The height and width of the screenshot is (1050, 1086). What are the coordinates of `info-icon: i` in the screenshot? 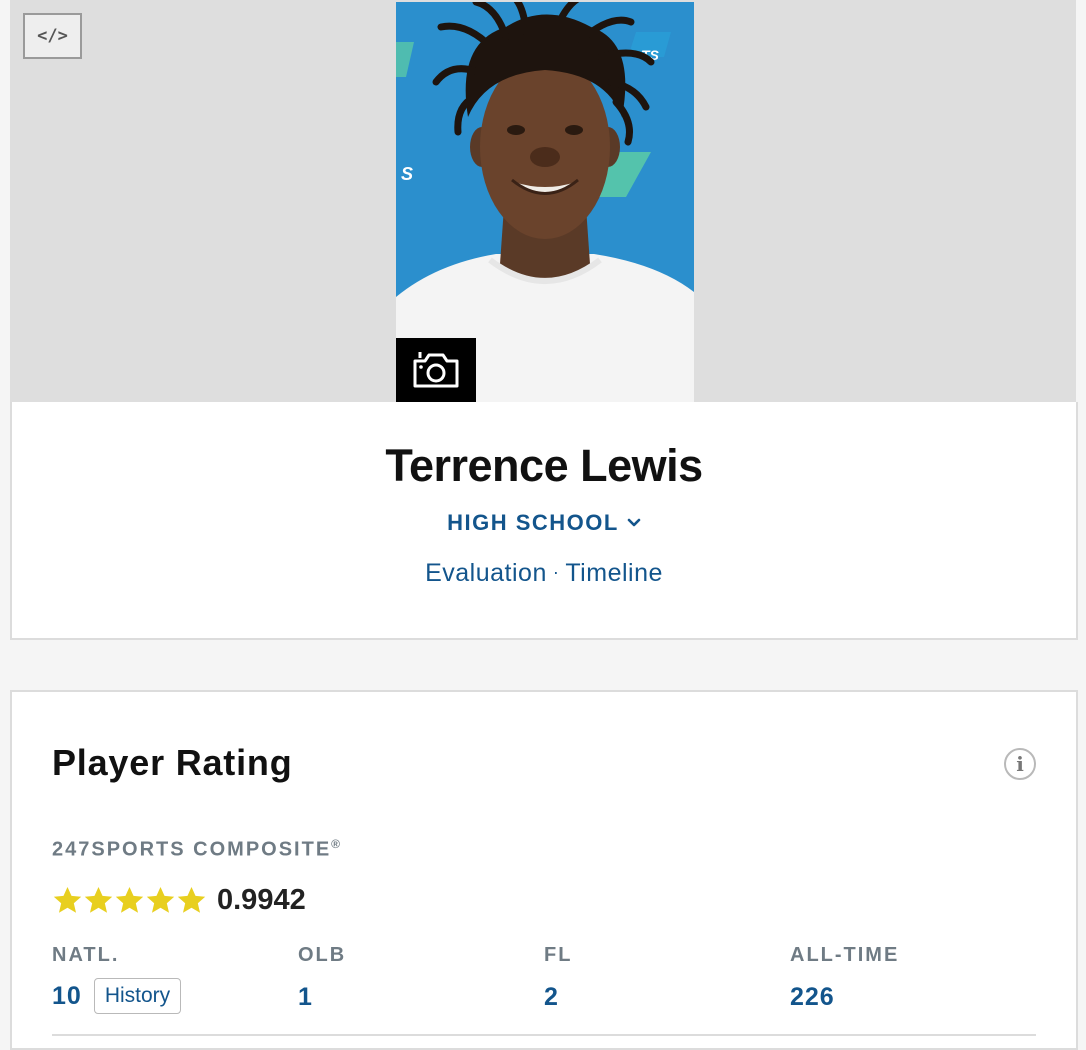 It's located at (1020, 764).